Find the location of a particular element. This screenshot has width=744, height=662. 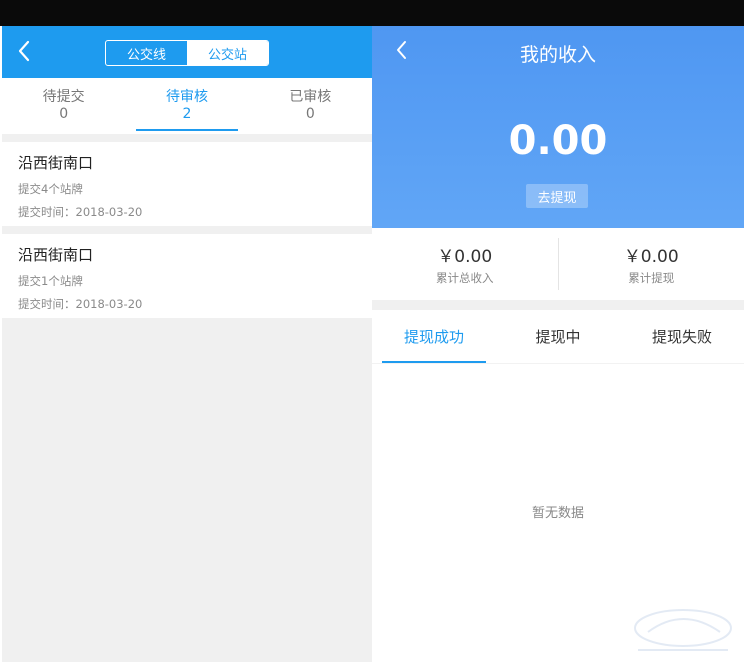

tab-withdraw-failed: 提现失败 is located at coordinates (682, 336).